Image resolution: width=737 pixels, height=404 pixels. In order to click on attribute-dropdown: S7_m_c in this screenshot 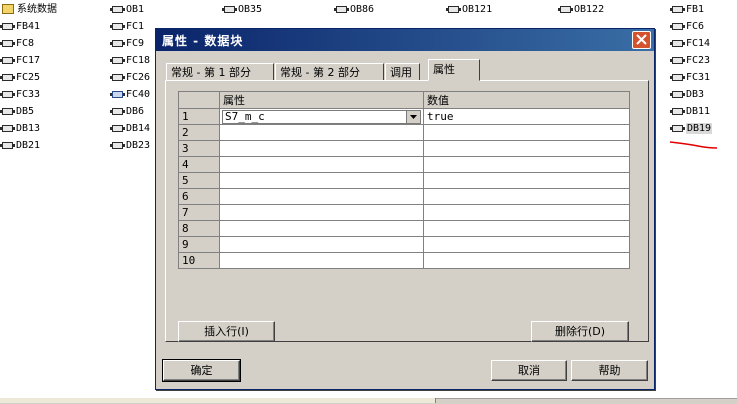, I will do `click(321, 117)`.